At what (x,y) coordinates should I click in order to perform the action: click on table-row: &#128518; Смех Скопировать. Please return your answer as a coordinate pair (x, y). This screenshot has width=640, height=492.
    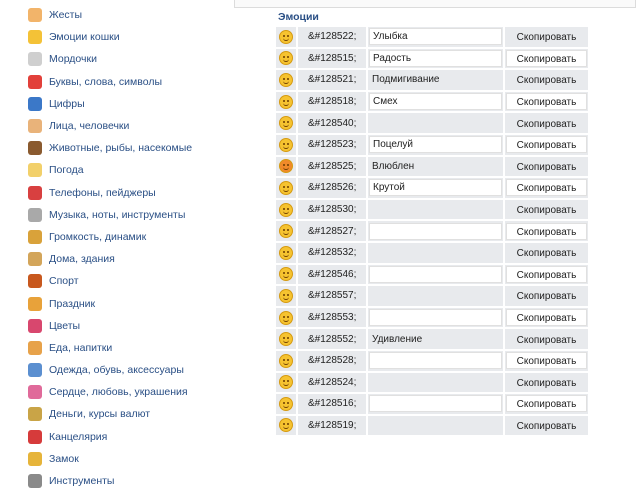
    Looking at the image, I should click on (432, 101).